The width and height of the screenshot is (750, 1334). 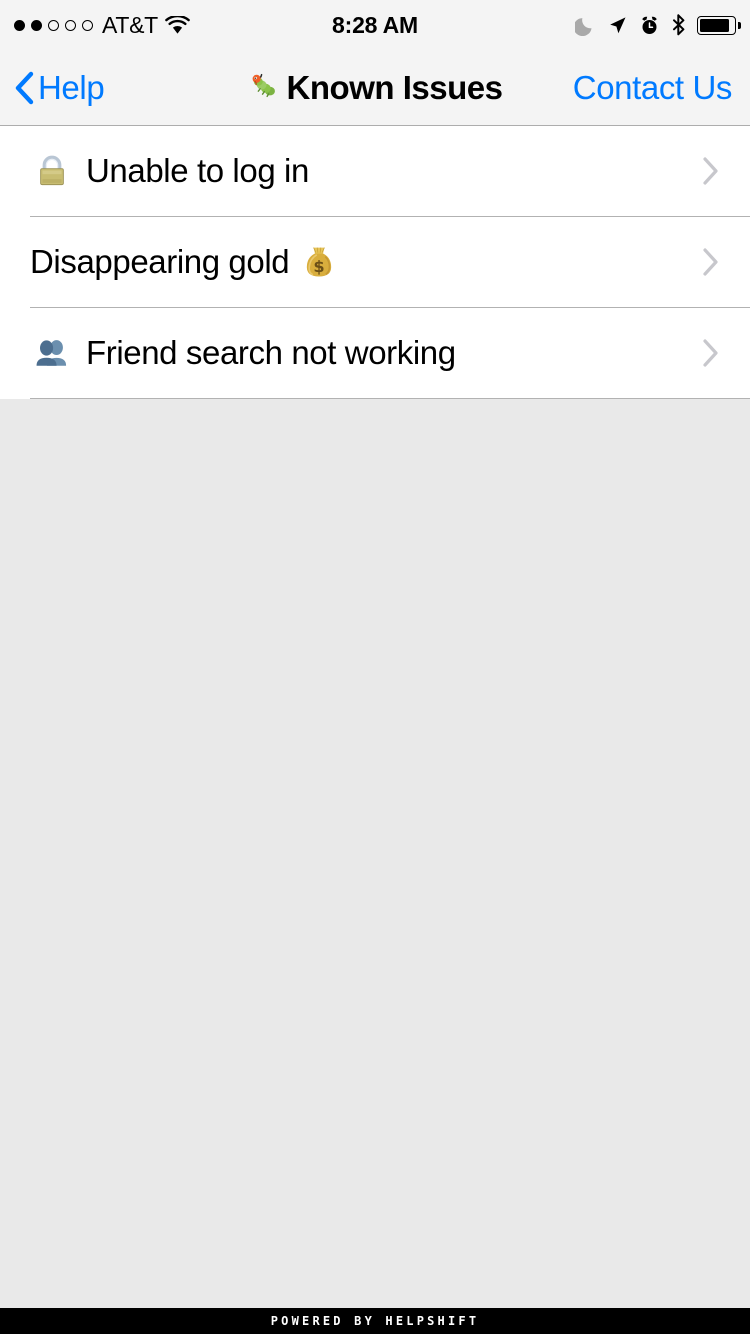 What do you see at coordinates (263, 88) in the screenshot?
I see `bug-emoji` at bounding box center [263, 88].